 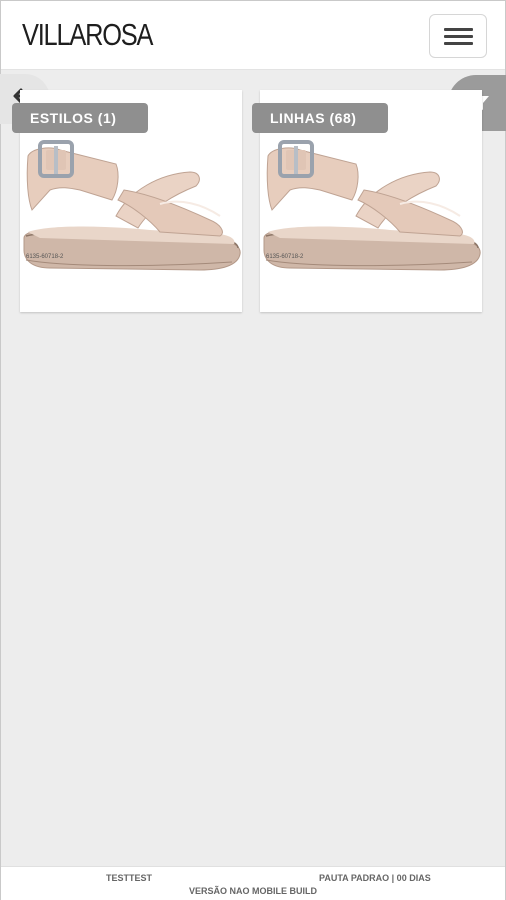 What do you see at coordinates (375, 878) in the screenshot?
I see `footer-pauta: PAUTA PADRAO | 00 DIAS` at bounding box center [375, 878].